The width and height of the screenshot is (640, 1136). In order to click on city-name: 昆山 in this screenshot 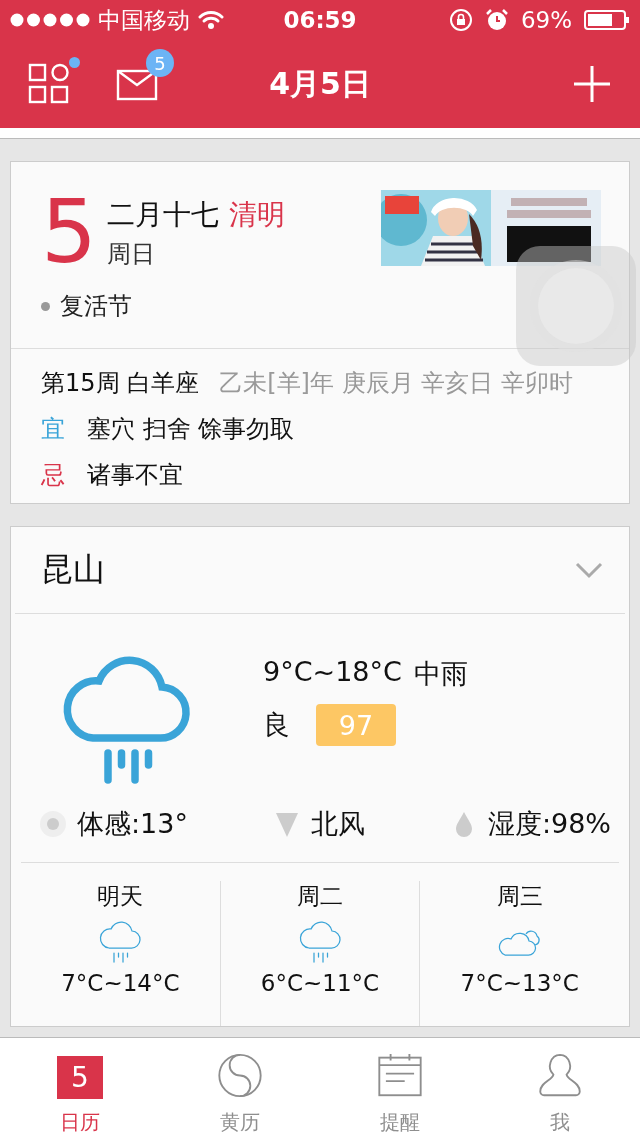, I will do `click(73, 569)`.